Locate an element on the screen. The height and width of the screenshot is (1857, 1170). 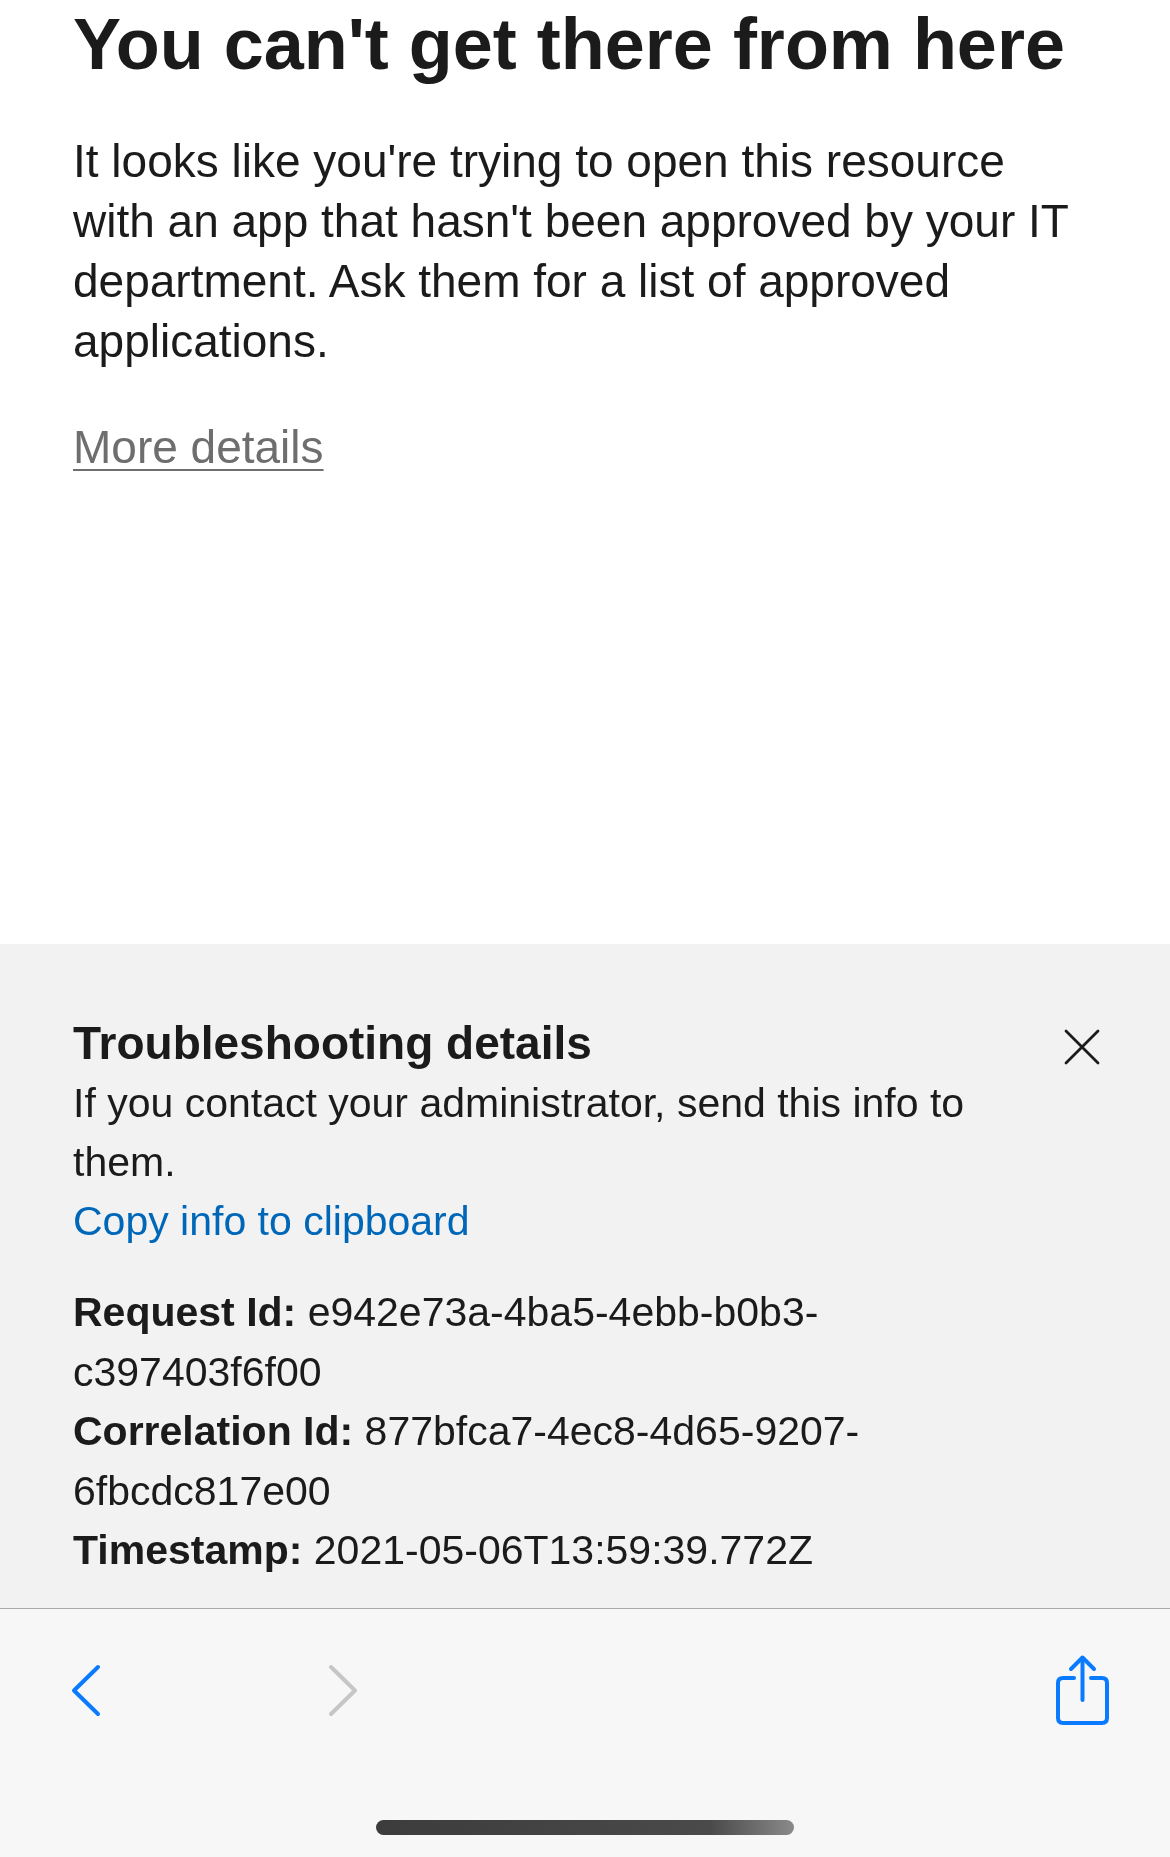
detail-line: Correlation Id: 877bfca7-4ec8-4d65-9207-6fbcdc817e00 is located at coordinates (467, 1461).